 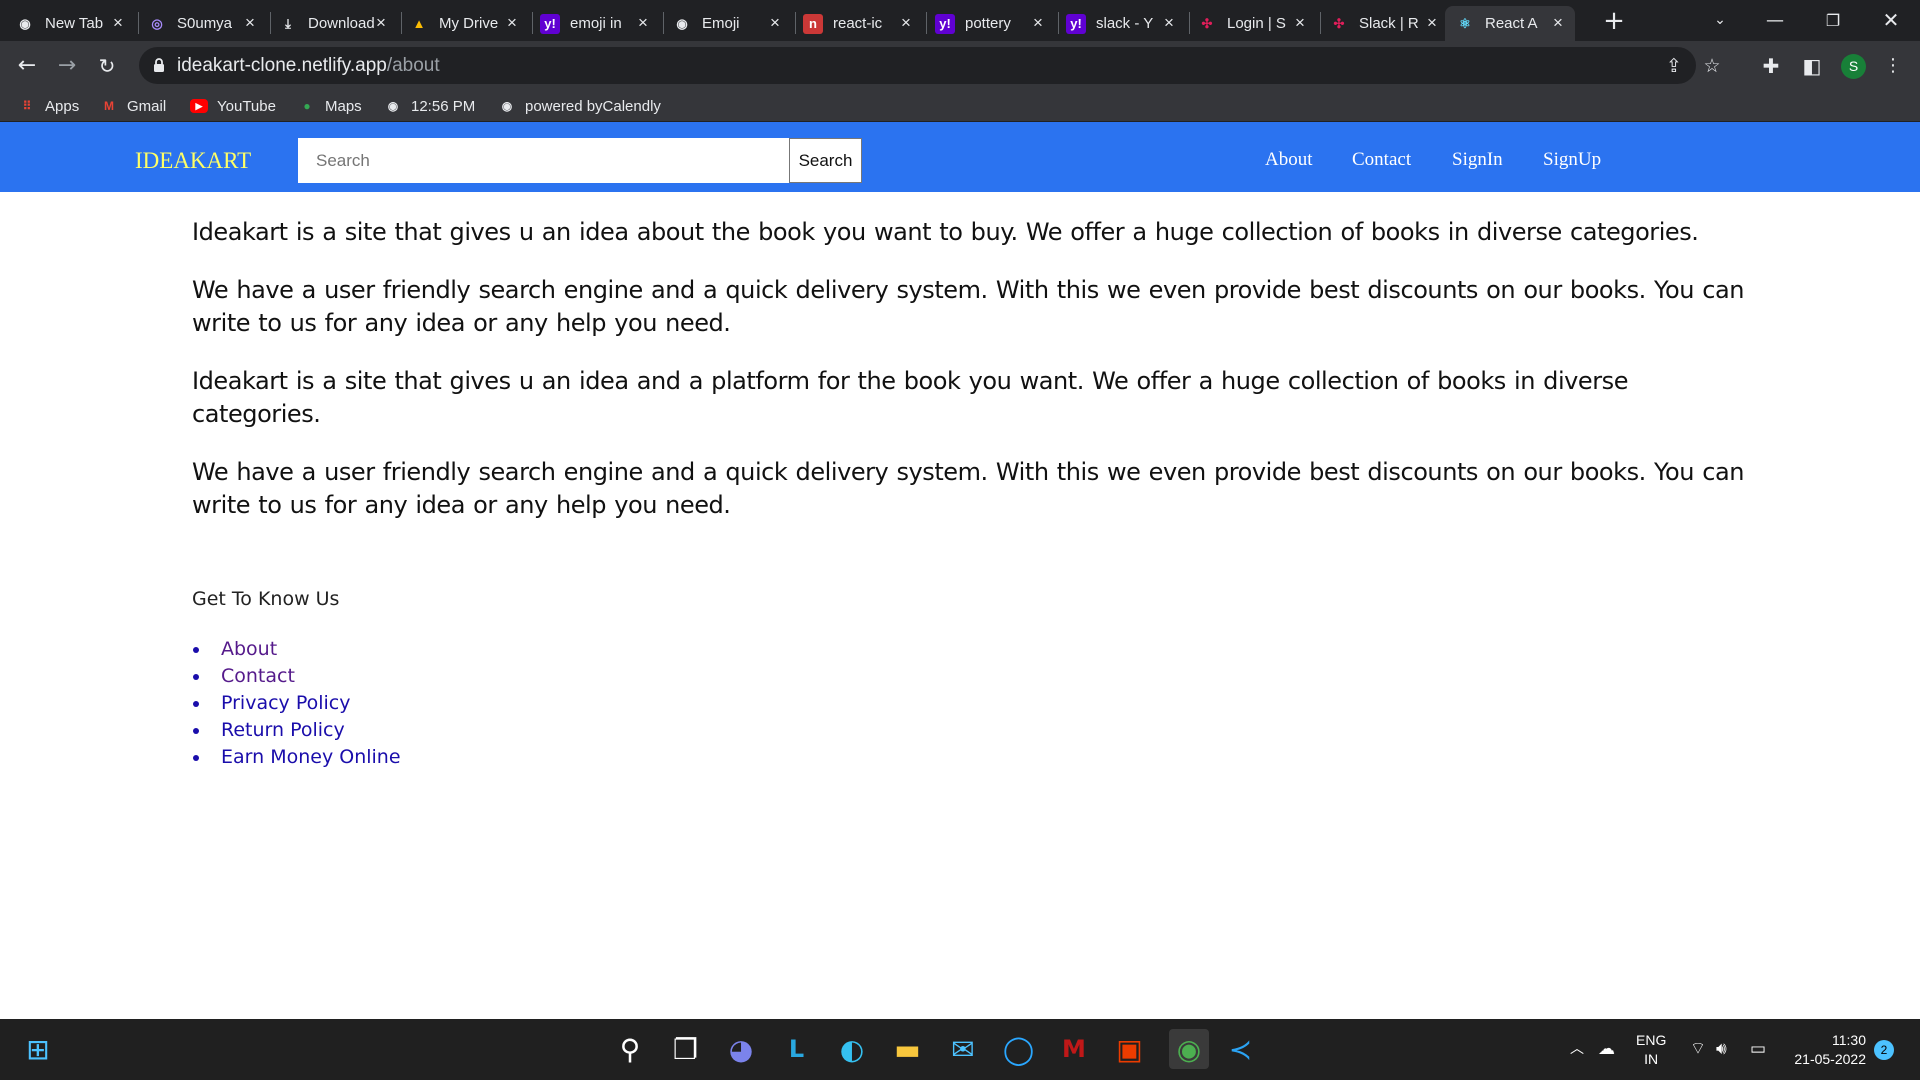 I want to click on notification-badge: 2, so click(x=1884, y=1050).